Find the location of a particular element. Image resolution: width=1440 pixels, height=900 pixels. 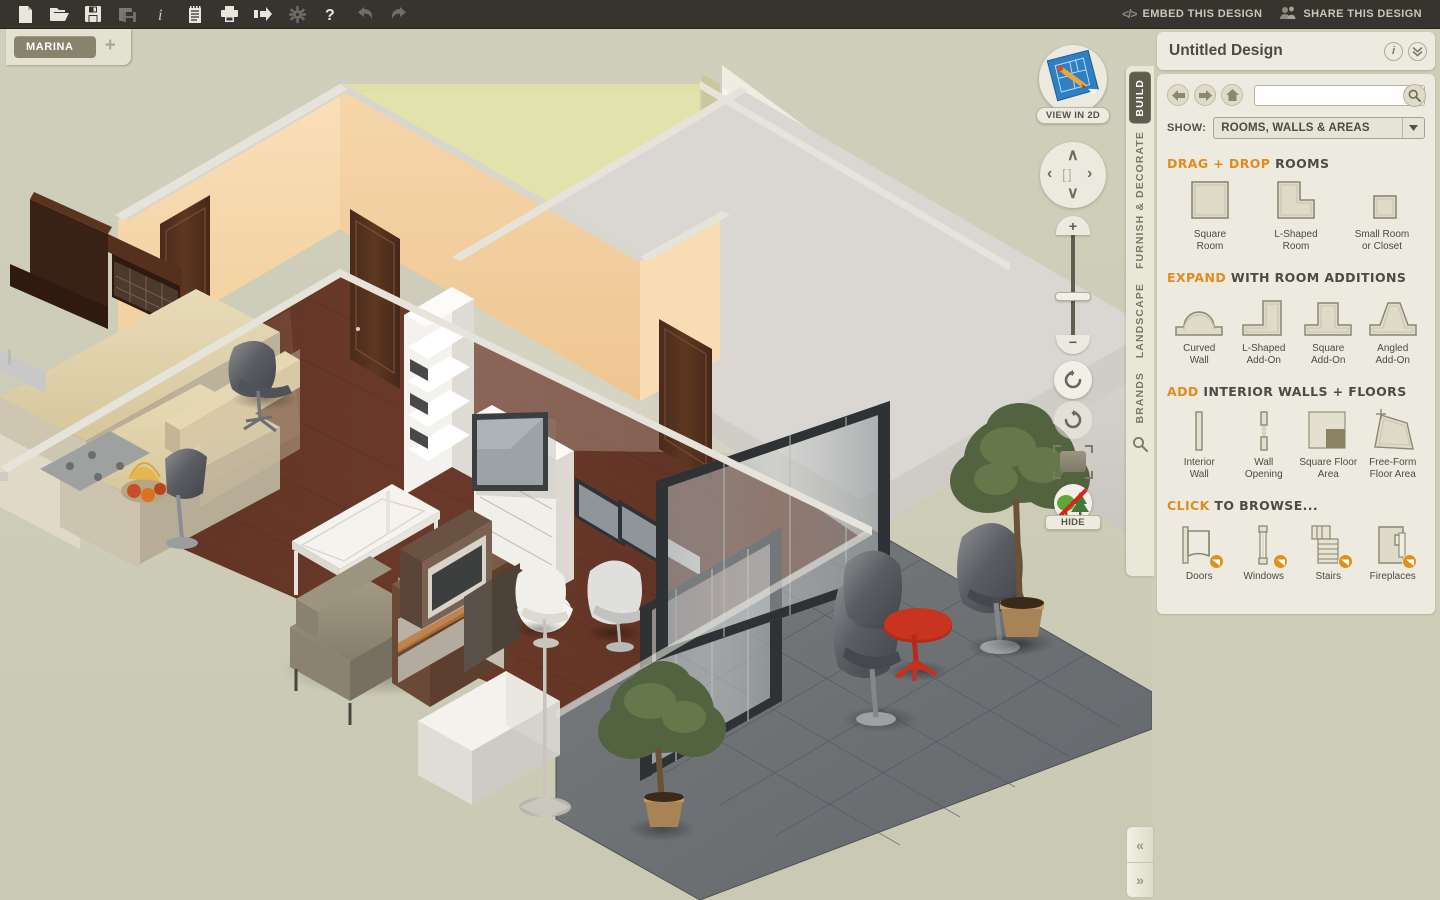

rotate-clockwise-button is located at coordinates (1073, 420).